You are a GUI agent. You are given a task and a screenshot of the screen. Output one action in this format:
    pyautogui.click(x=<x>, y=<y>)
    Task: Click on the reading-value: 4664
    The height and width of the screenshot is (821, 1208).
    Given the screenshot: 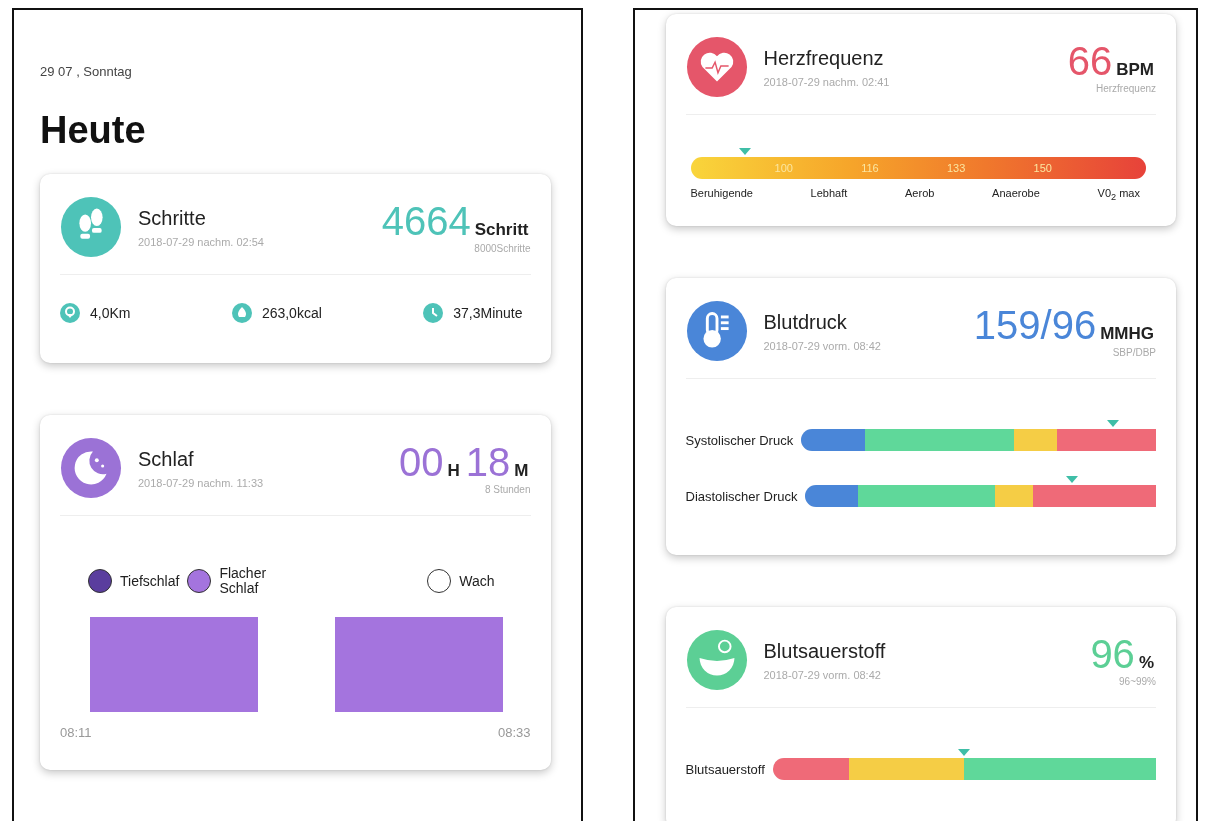 What is the action you would take?
    pyautogui.click(x=426, y=220)
    